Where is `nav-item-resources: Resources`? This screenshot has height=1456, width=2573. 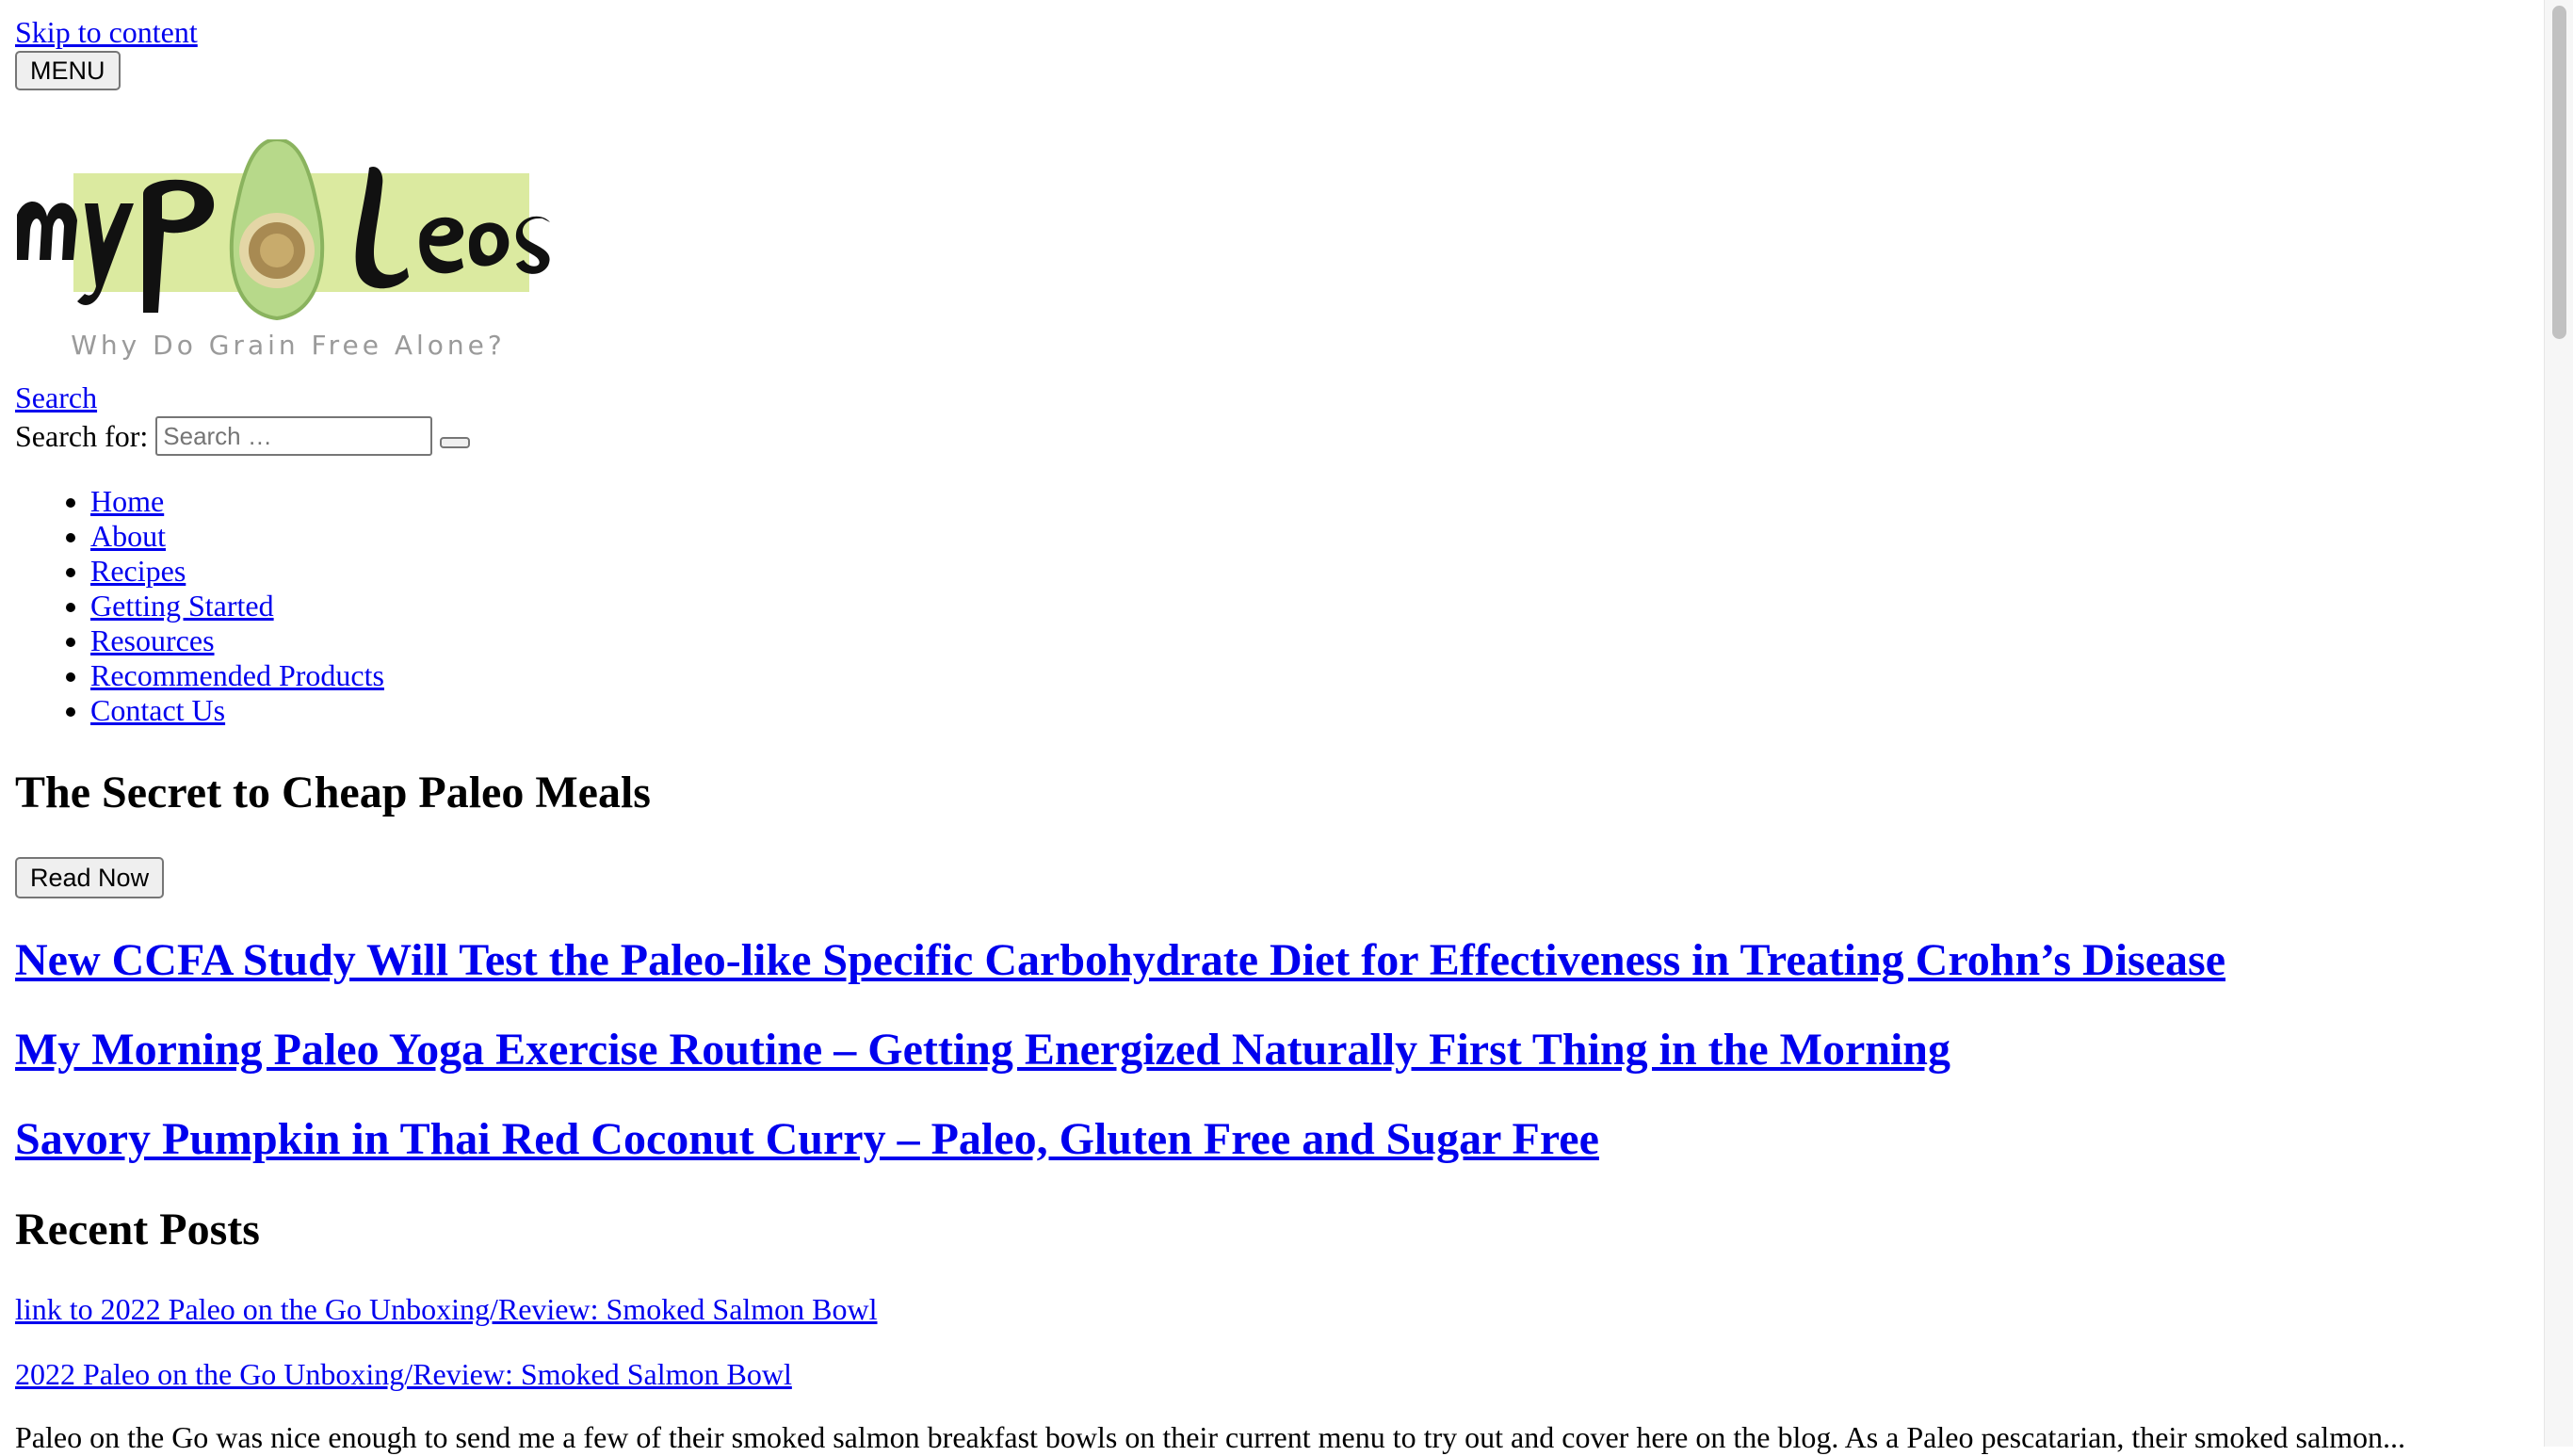 nav-item-resources: Resources is located at coordinates (237, 640).